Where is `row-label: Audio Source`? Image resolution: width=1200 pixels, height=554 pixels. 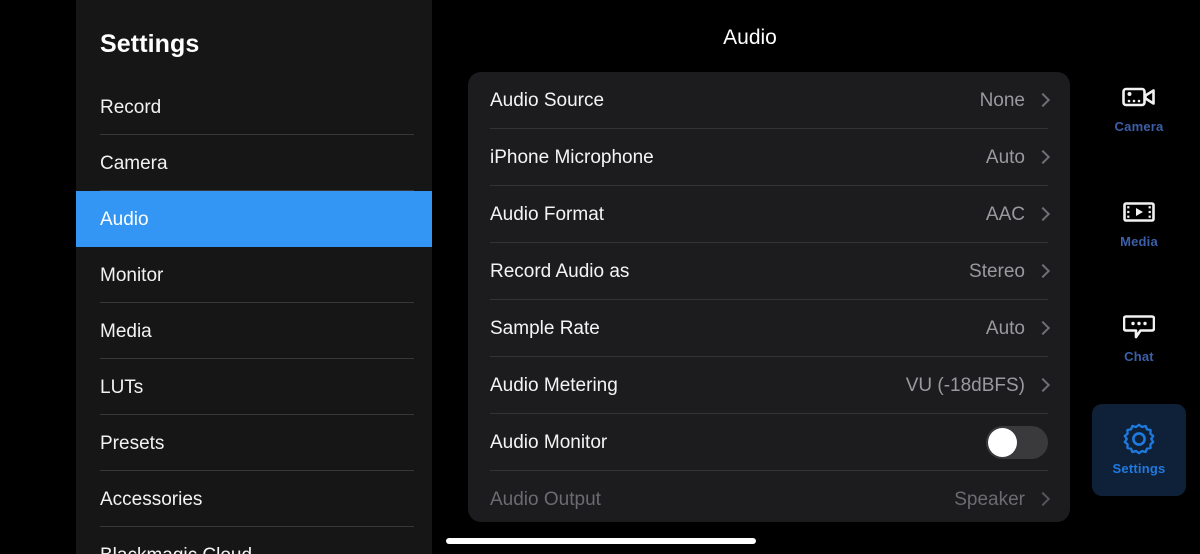
row-label: Audio Source is located at coordinates (547, 100).